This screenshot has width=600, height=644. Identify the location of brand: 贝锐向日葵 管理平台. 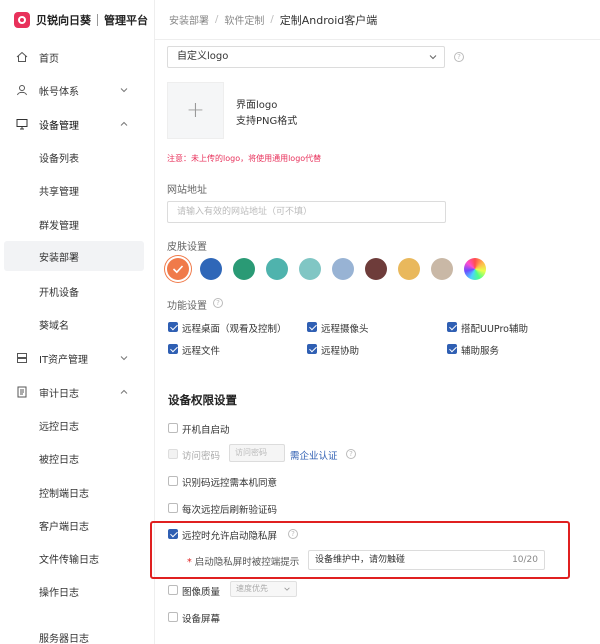
(81, 20).